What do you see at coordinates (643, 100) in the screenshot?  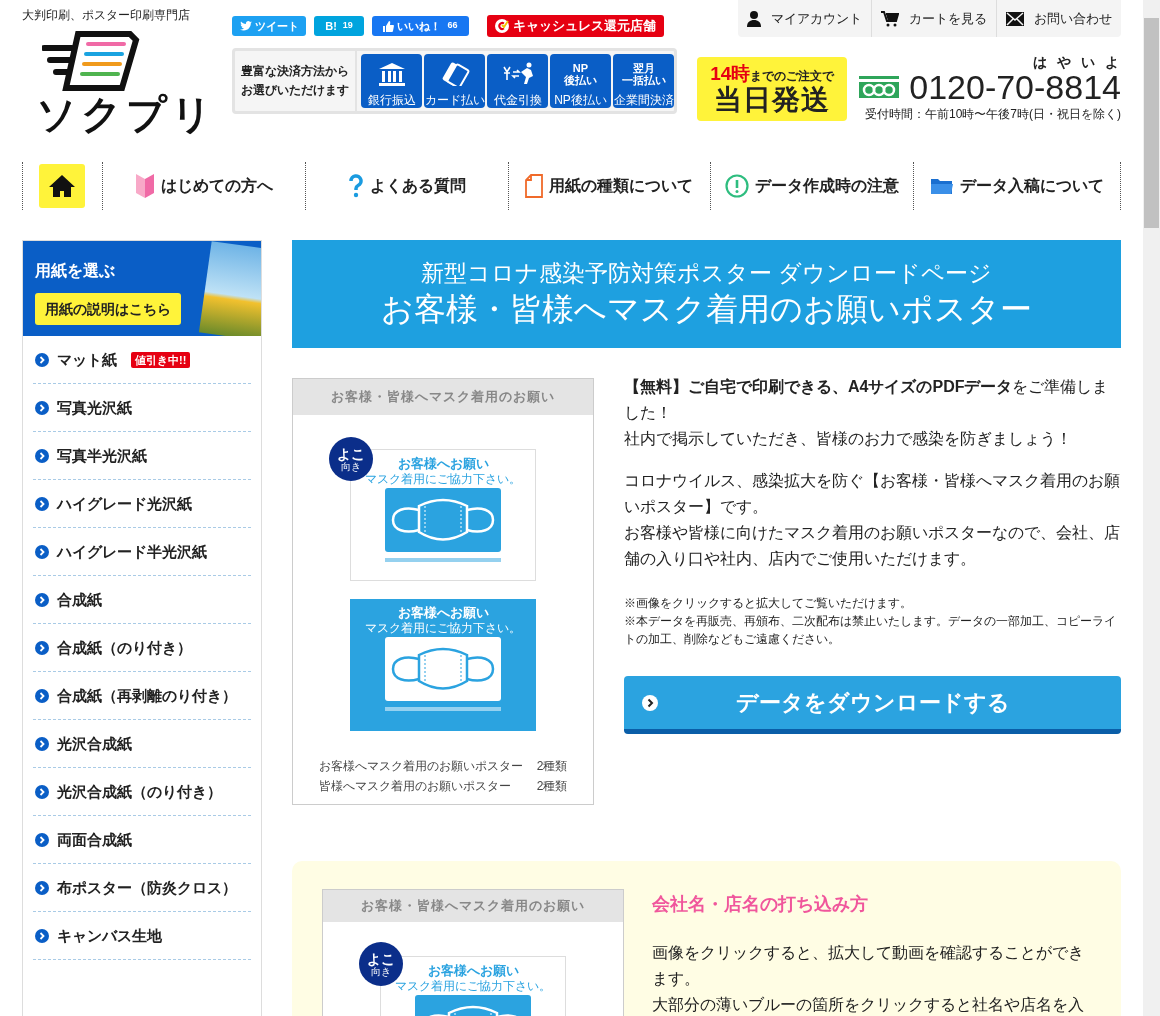 I see `payment-method-label: 企業間決済` at bounding box center [643, 100].